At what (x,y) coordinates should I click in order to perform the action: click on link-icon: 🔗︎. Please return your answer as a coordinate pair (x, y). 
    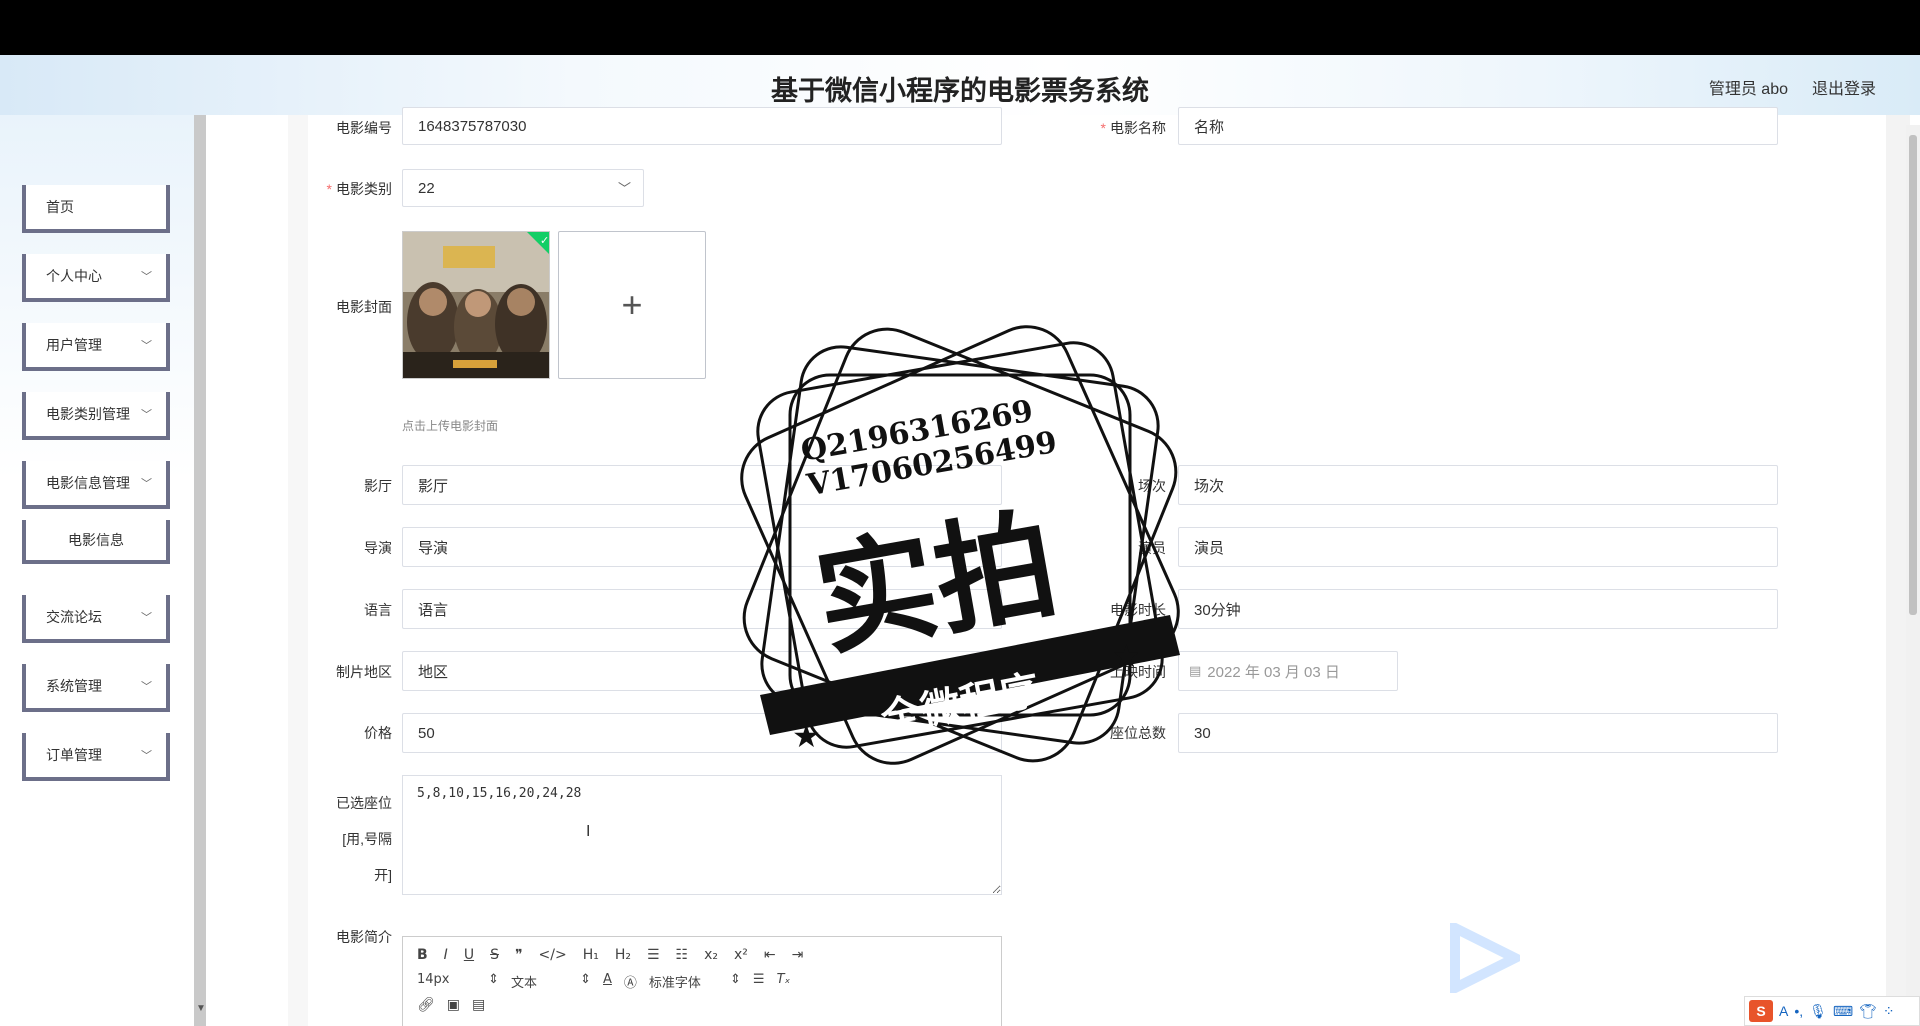
    Looking at the image, I should click on (426, 1005).